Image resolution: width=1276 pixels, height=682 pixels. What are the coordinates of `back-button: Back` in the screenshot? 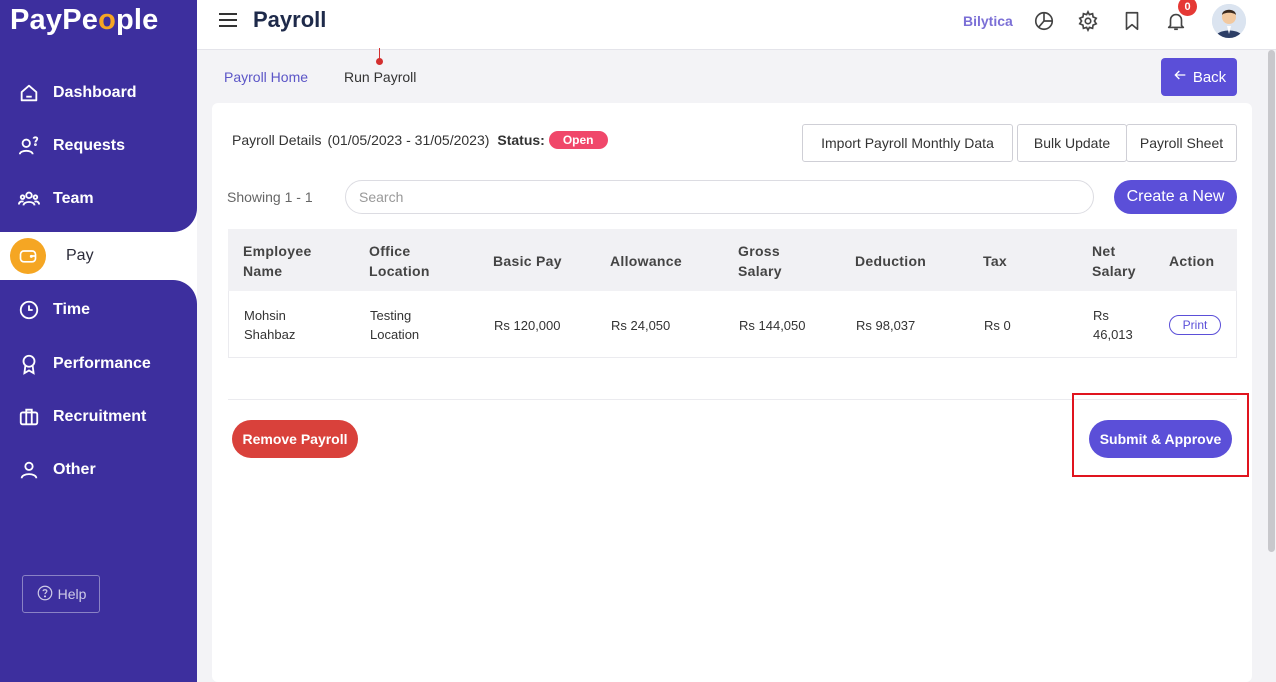 It's located at (1199, 77).